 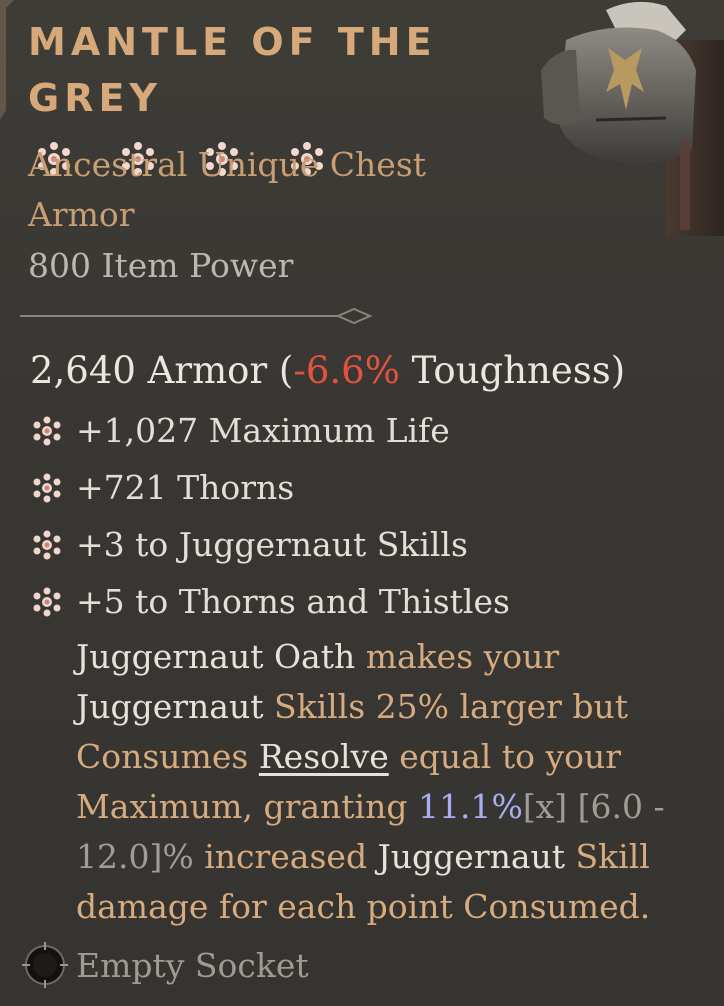 I want to click on empty-socket: Empty Socket, so click(x=164, y=965).